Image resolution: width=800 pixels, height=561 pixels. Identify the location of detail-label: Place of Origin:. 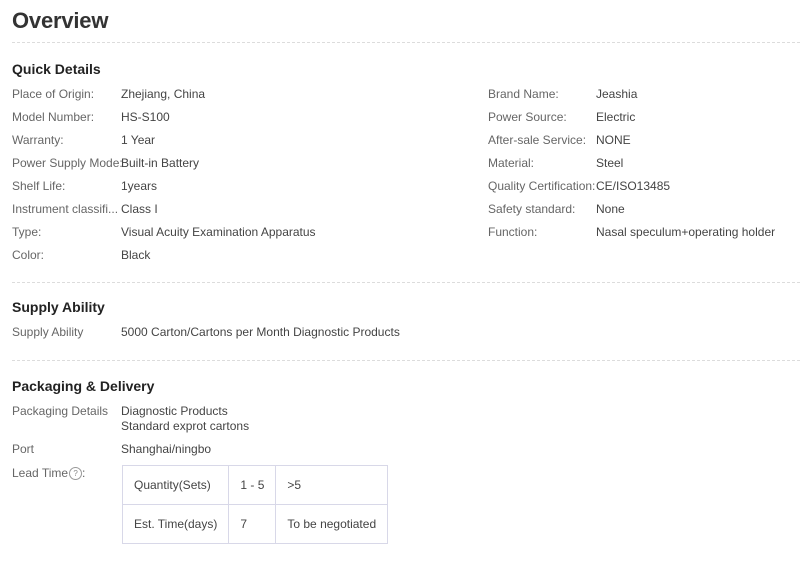
(53, 94).